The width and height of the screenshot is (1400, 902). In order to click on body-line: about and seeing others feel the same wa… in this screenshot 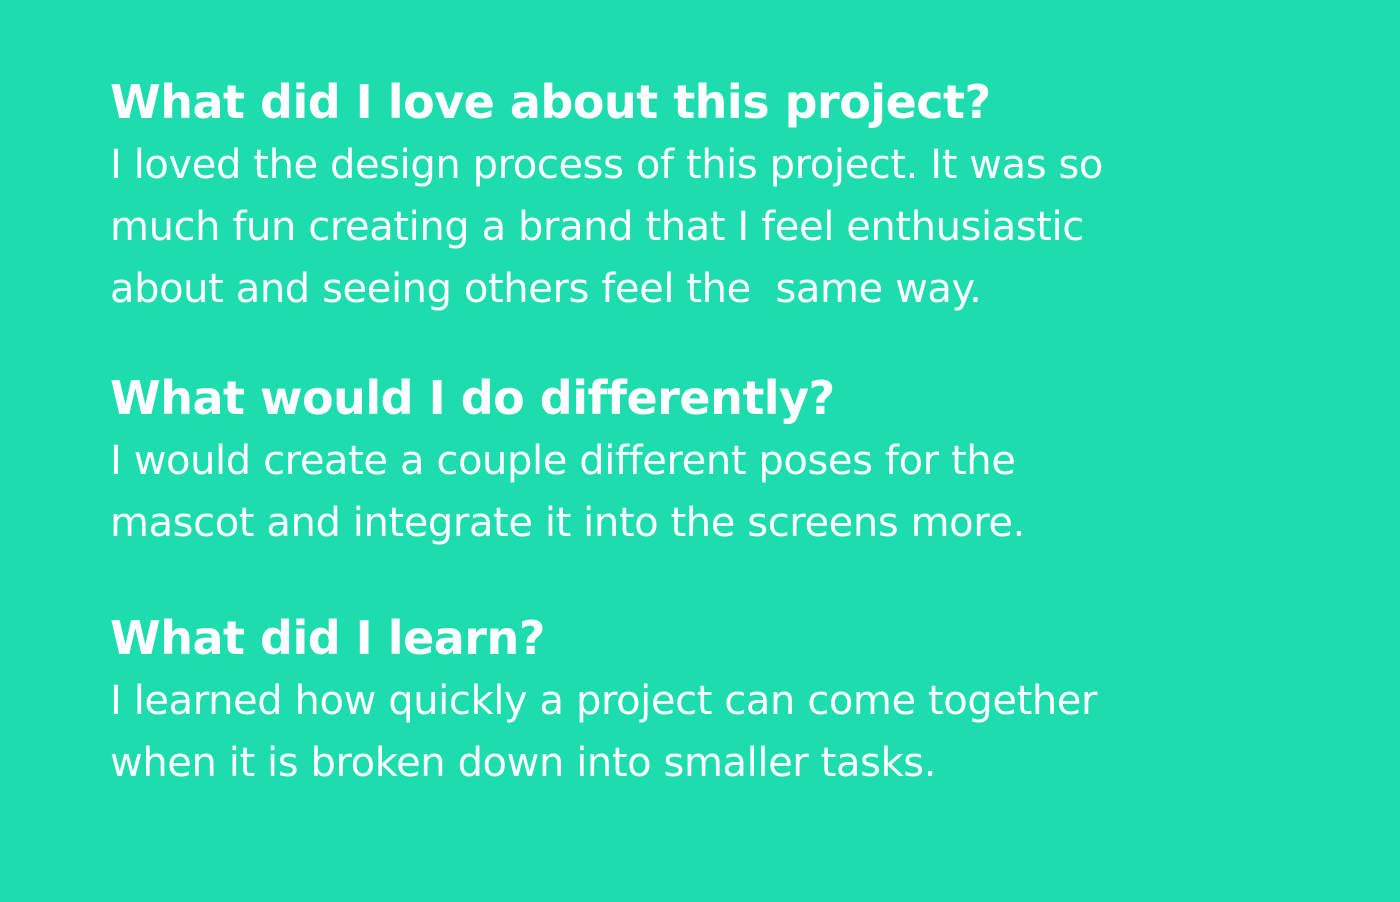, I will do `click(546, 289)`.